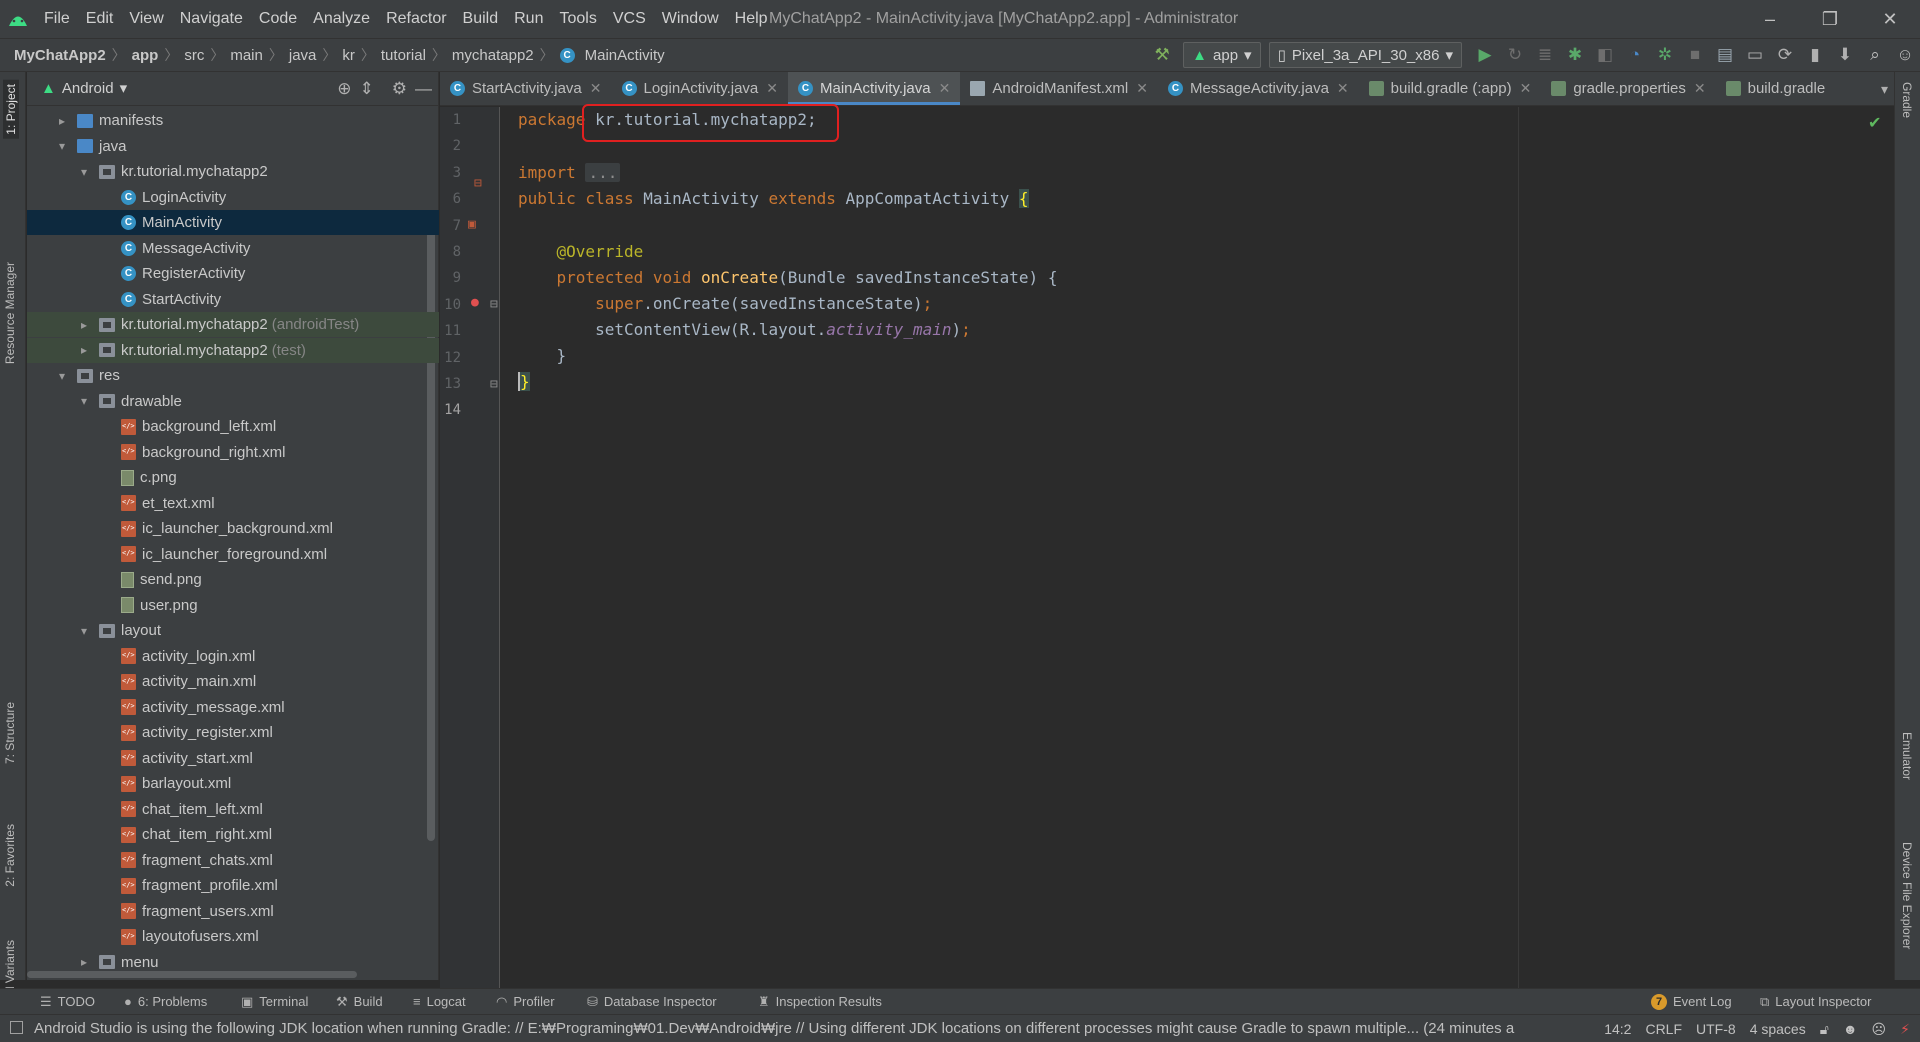  What do you see at coordinates (233, 452) in the screenshot?
I see `tree-item: background_right.xml` at bounding box center [233, 452].